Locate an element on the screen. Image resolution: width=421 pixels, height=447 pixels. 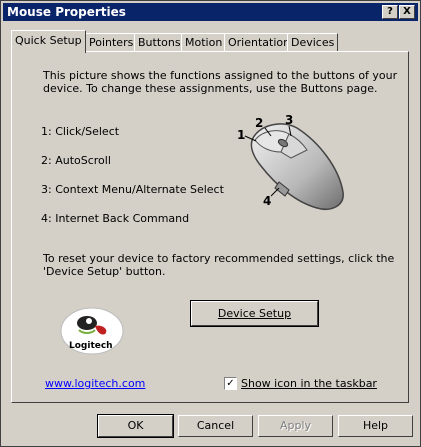
callout-3: 3 is located at coordinates (289, 120).